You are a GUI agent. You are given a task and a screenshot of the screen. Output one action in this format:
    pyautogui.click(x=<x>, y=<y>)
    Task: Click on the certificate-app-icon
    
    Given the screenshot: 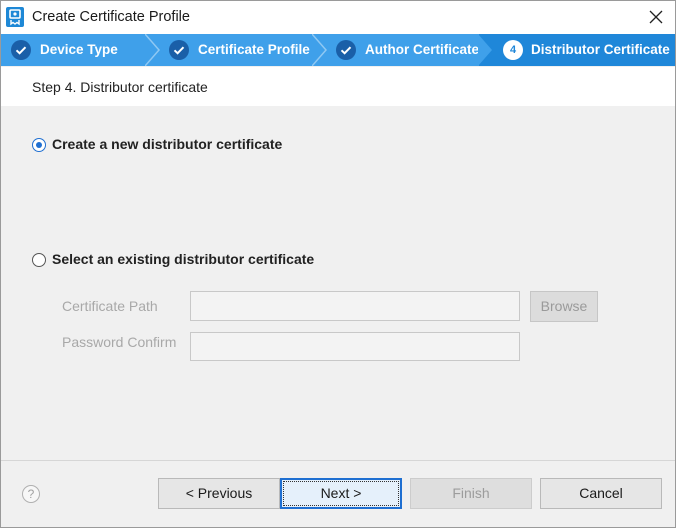 What is the action you would take?
    pyautogui.click(x=15, y=17)
    